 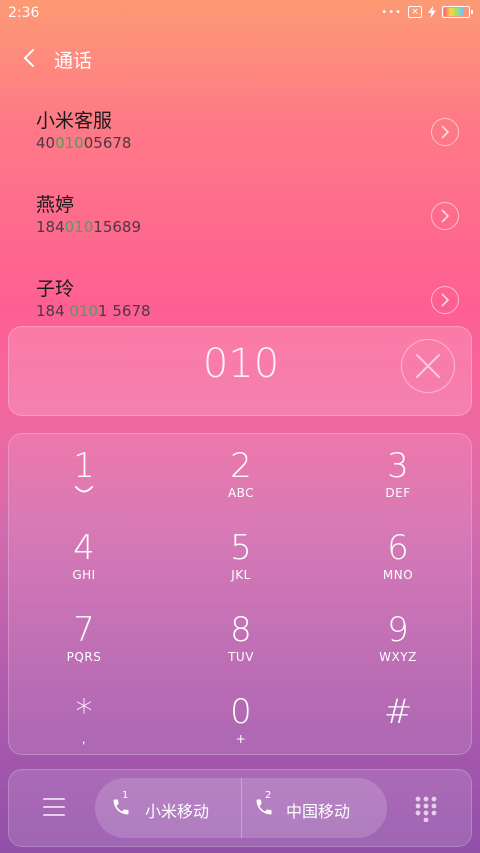 I want to click on status-icons: ••• ×, so click(x=427, y=12).